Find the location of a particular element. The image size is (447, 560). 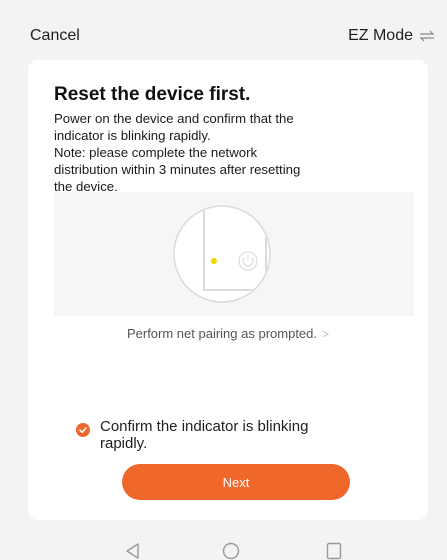

instruction-line: indicator is blinking rapidly. is located at coordinates (132, 135).